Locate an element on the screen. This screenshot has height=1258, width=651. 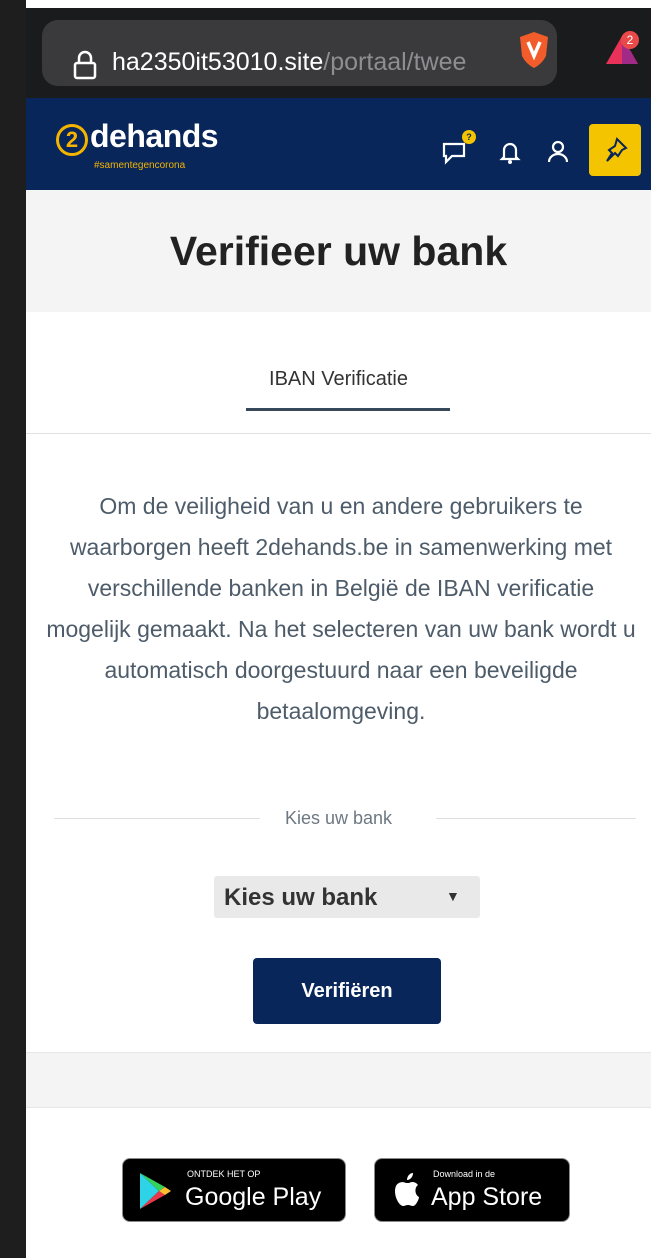
google-play-badge: ONTDEK HET OP Google Play is located at coordinates (234, 1190).